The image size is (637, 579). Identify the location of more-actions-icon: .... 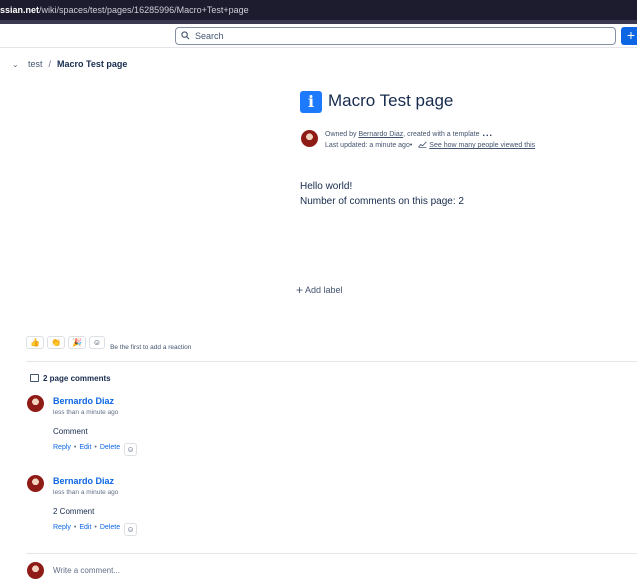
(487, 133).